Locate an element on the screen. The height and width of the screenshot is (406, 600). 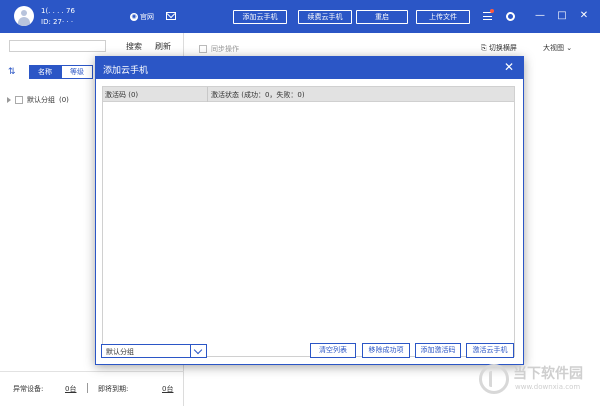
group-label: 默认分组 is located at coordinates (41, 100).